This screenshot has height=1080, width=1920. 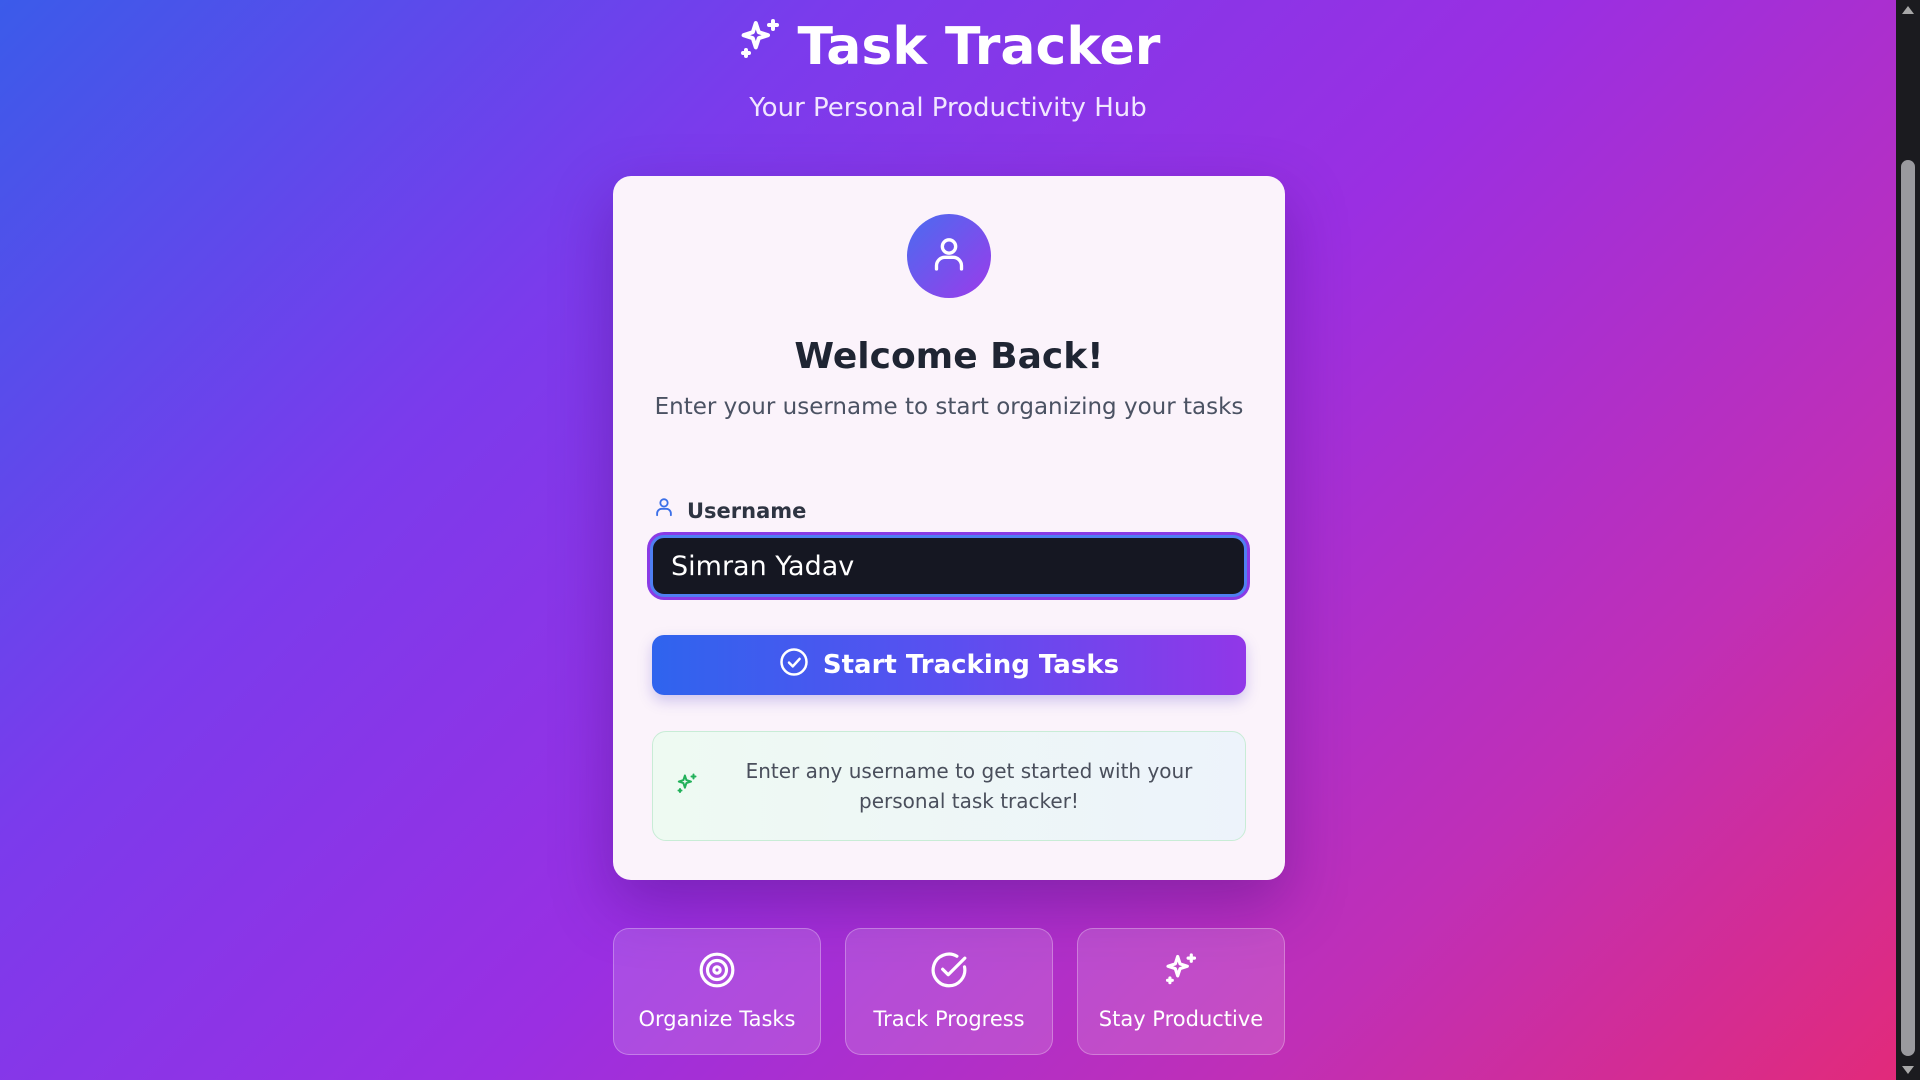 What do you see at coordinates (717, 1018) in the screenshot?
I see `feature-label: Organize Tasks` at bounding box center [717, 1018].